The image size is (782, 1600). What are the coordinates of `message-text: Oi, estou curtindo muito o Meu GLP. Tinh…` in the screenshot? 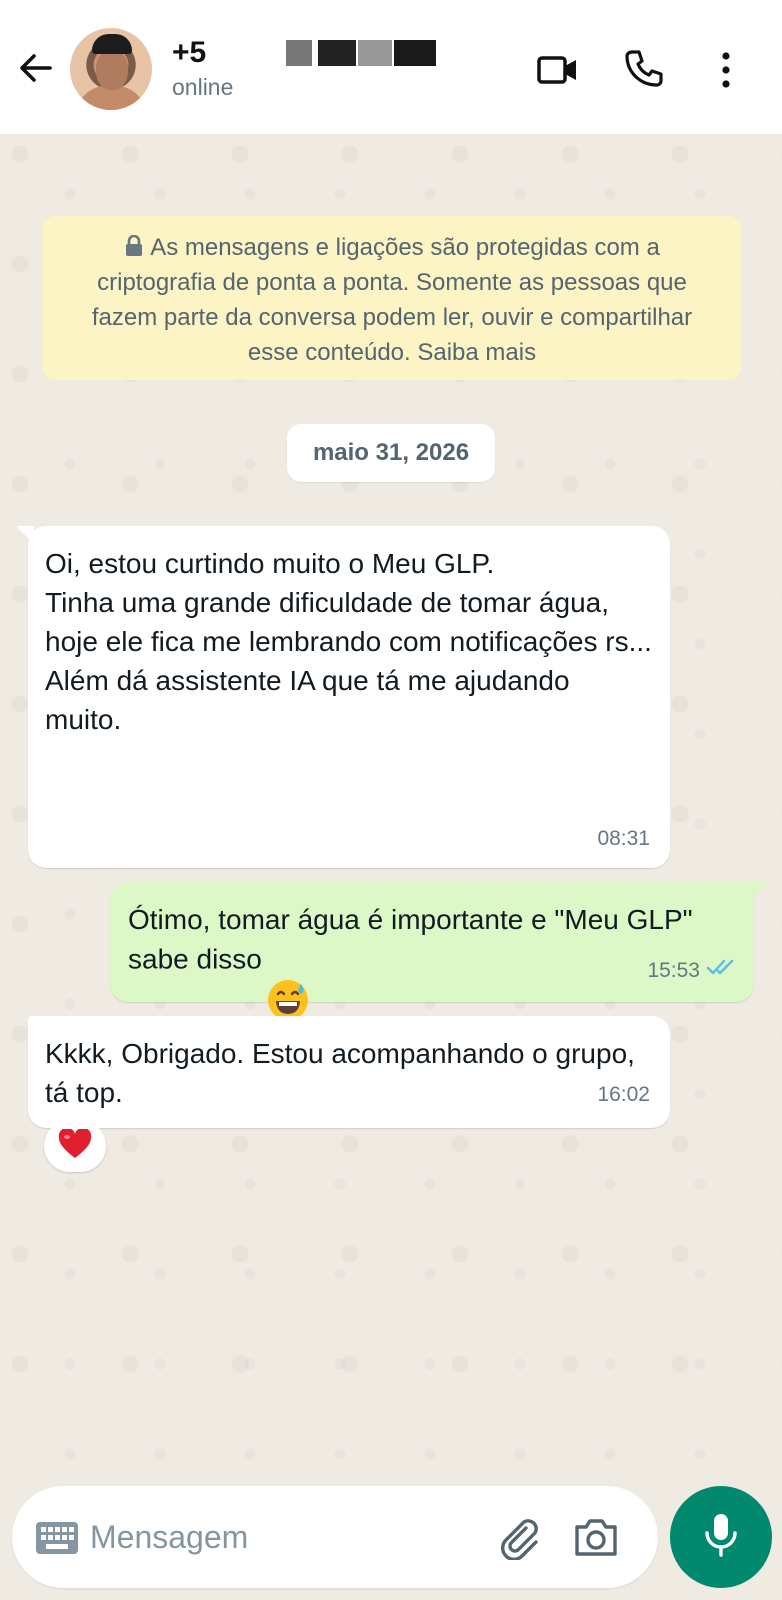 It's located at (348, 641).